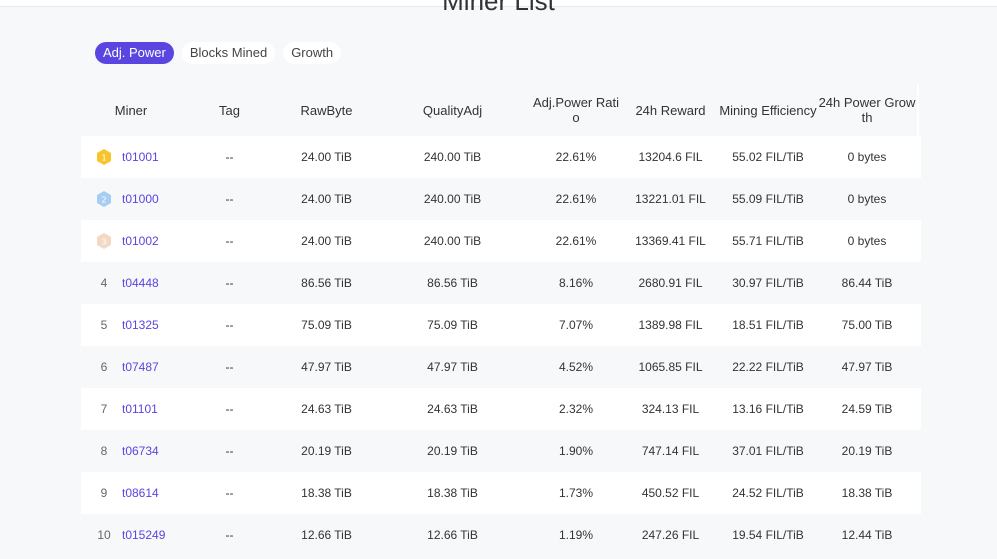 The width and height of the screenshot is (997, 559). What do you see at coordinates (768, 110) in the screenshot?
I see `column-header-mining-efficiency: Mining Efficiency` at bounding box center [768, 110].